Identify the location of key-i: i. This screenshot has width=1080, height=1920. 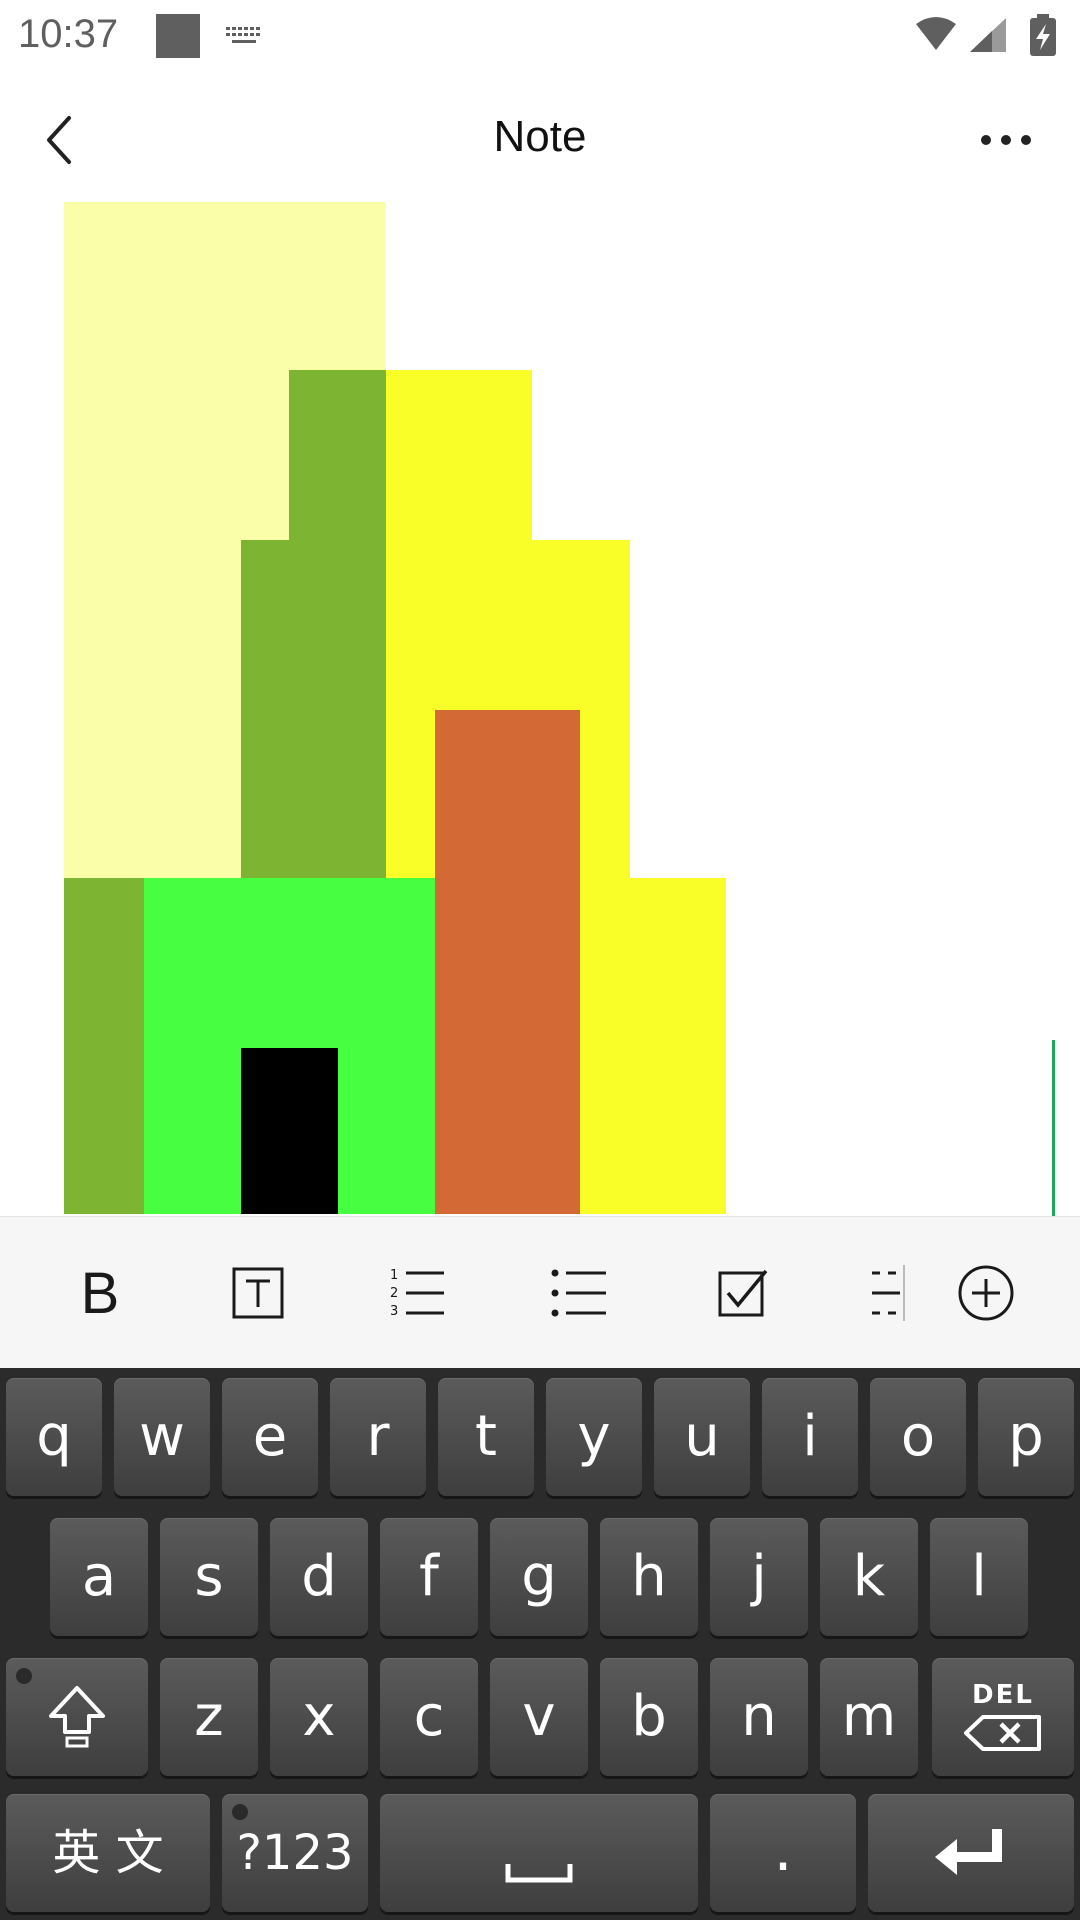
(810, 1437).